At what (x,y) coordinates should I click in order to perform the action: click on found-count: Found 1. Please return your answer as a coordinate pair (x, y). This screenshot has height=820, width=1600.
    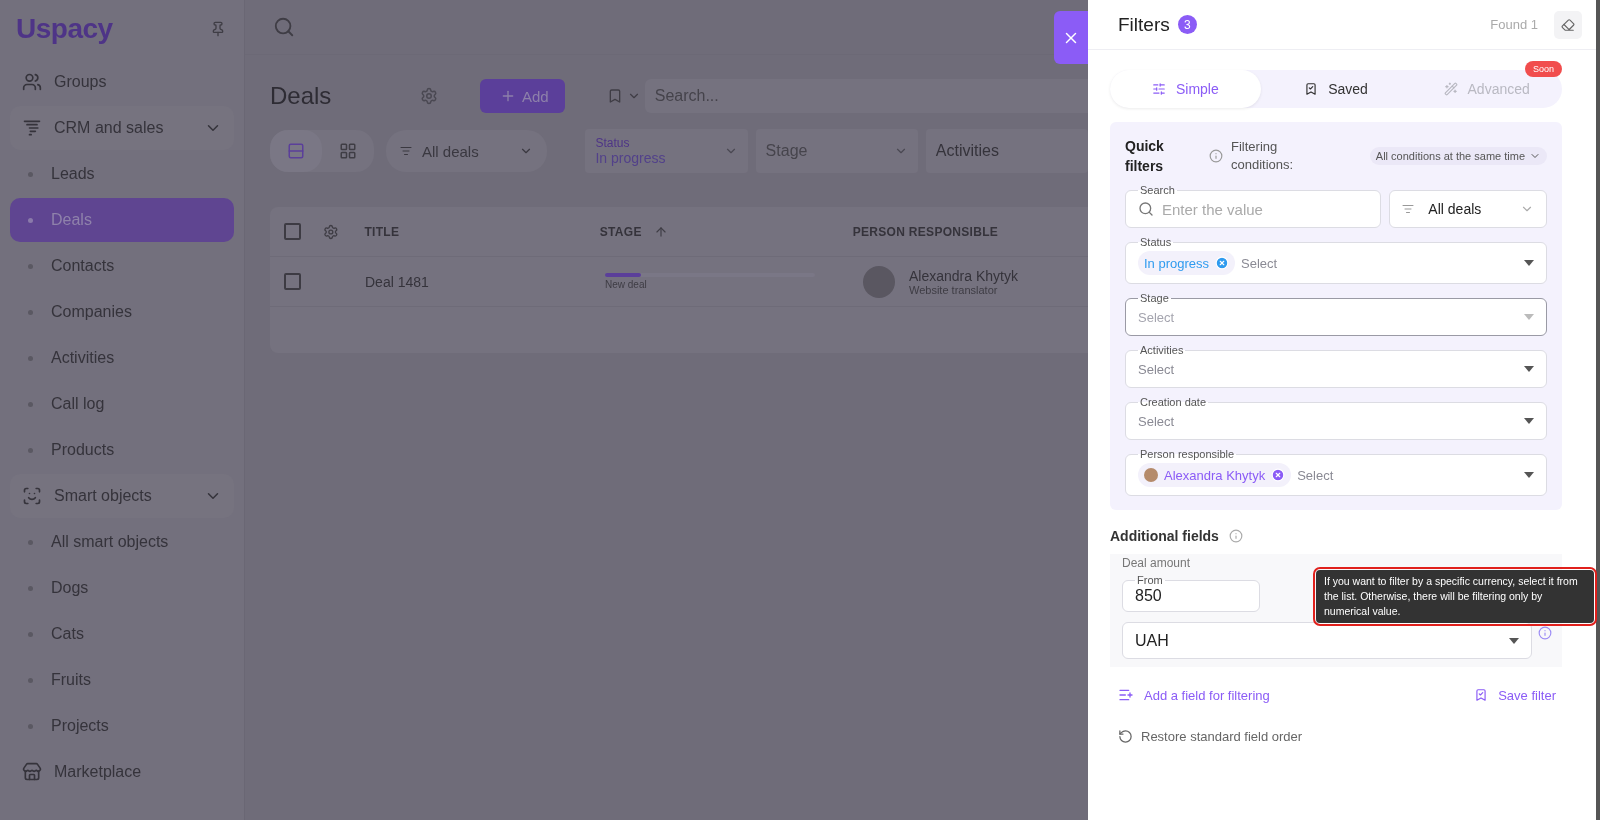
    Looking at the image, I should click on (1514, 24).